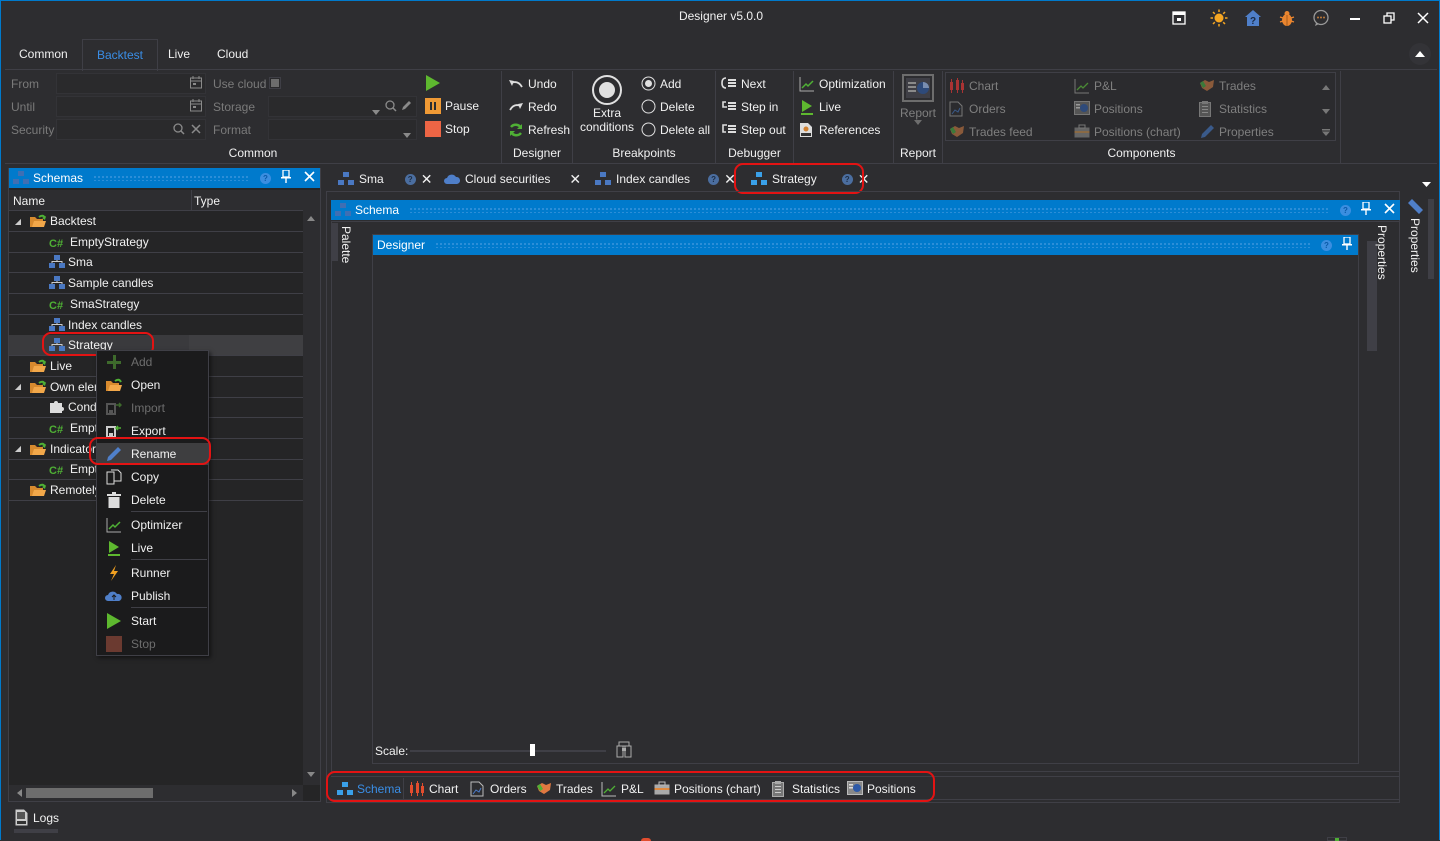  What do you see at coordinates (1326, 110) in the screenshot?
I see `gallery-scroll-down` at bounding box center [1326, 110].